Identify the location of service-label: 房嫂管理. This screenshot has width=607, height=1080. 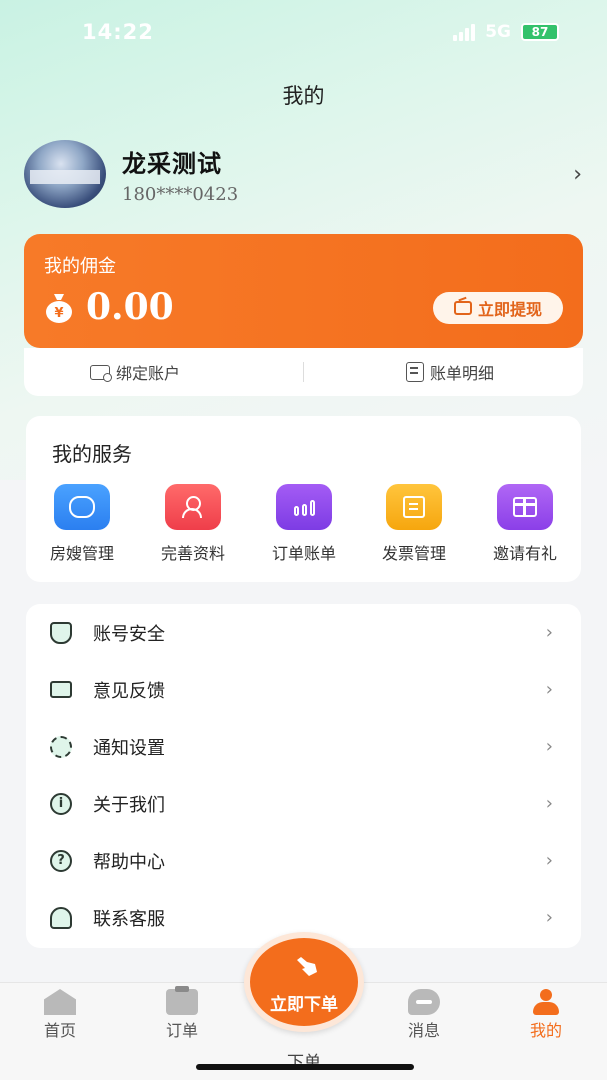
(81, 553).